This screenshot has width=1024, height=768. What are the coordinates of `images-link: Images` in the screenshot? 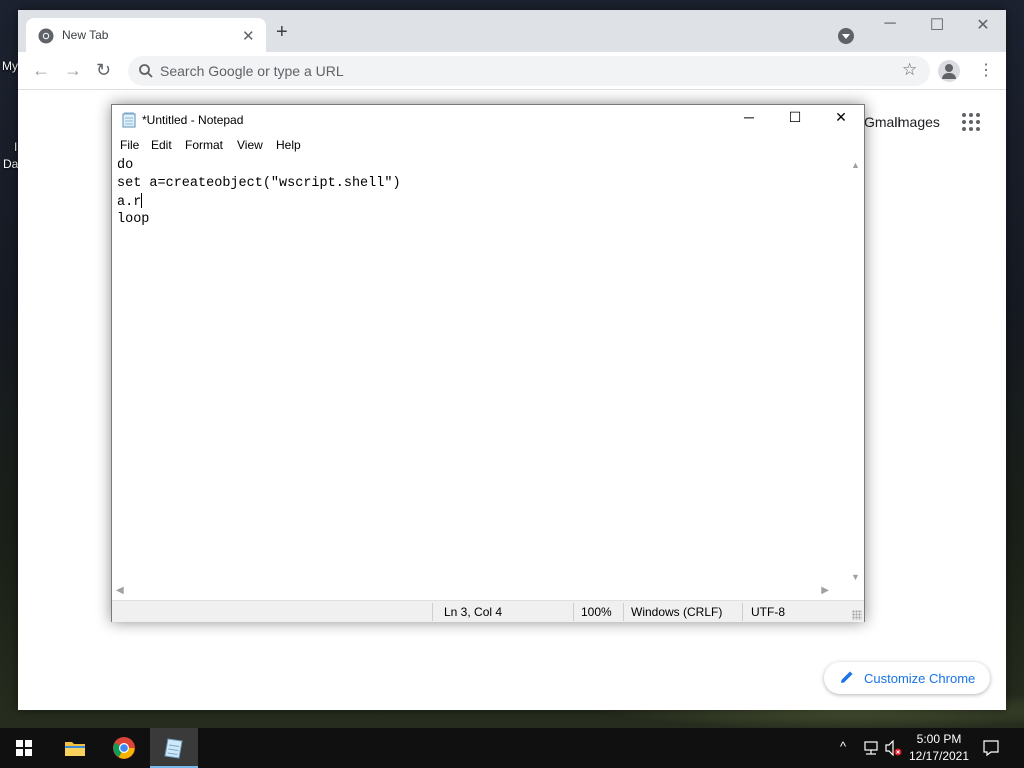 It's located at (917, 122).